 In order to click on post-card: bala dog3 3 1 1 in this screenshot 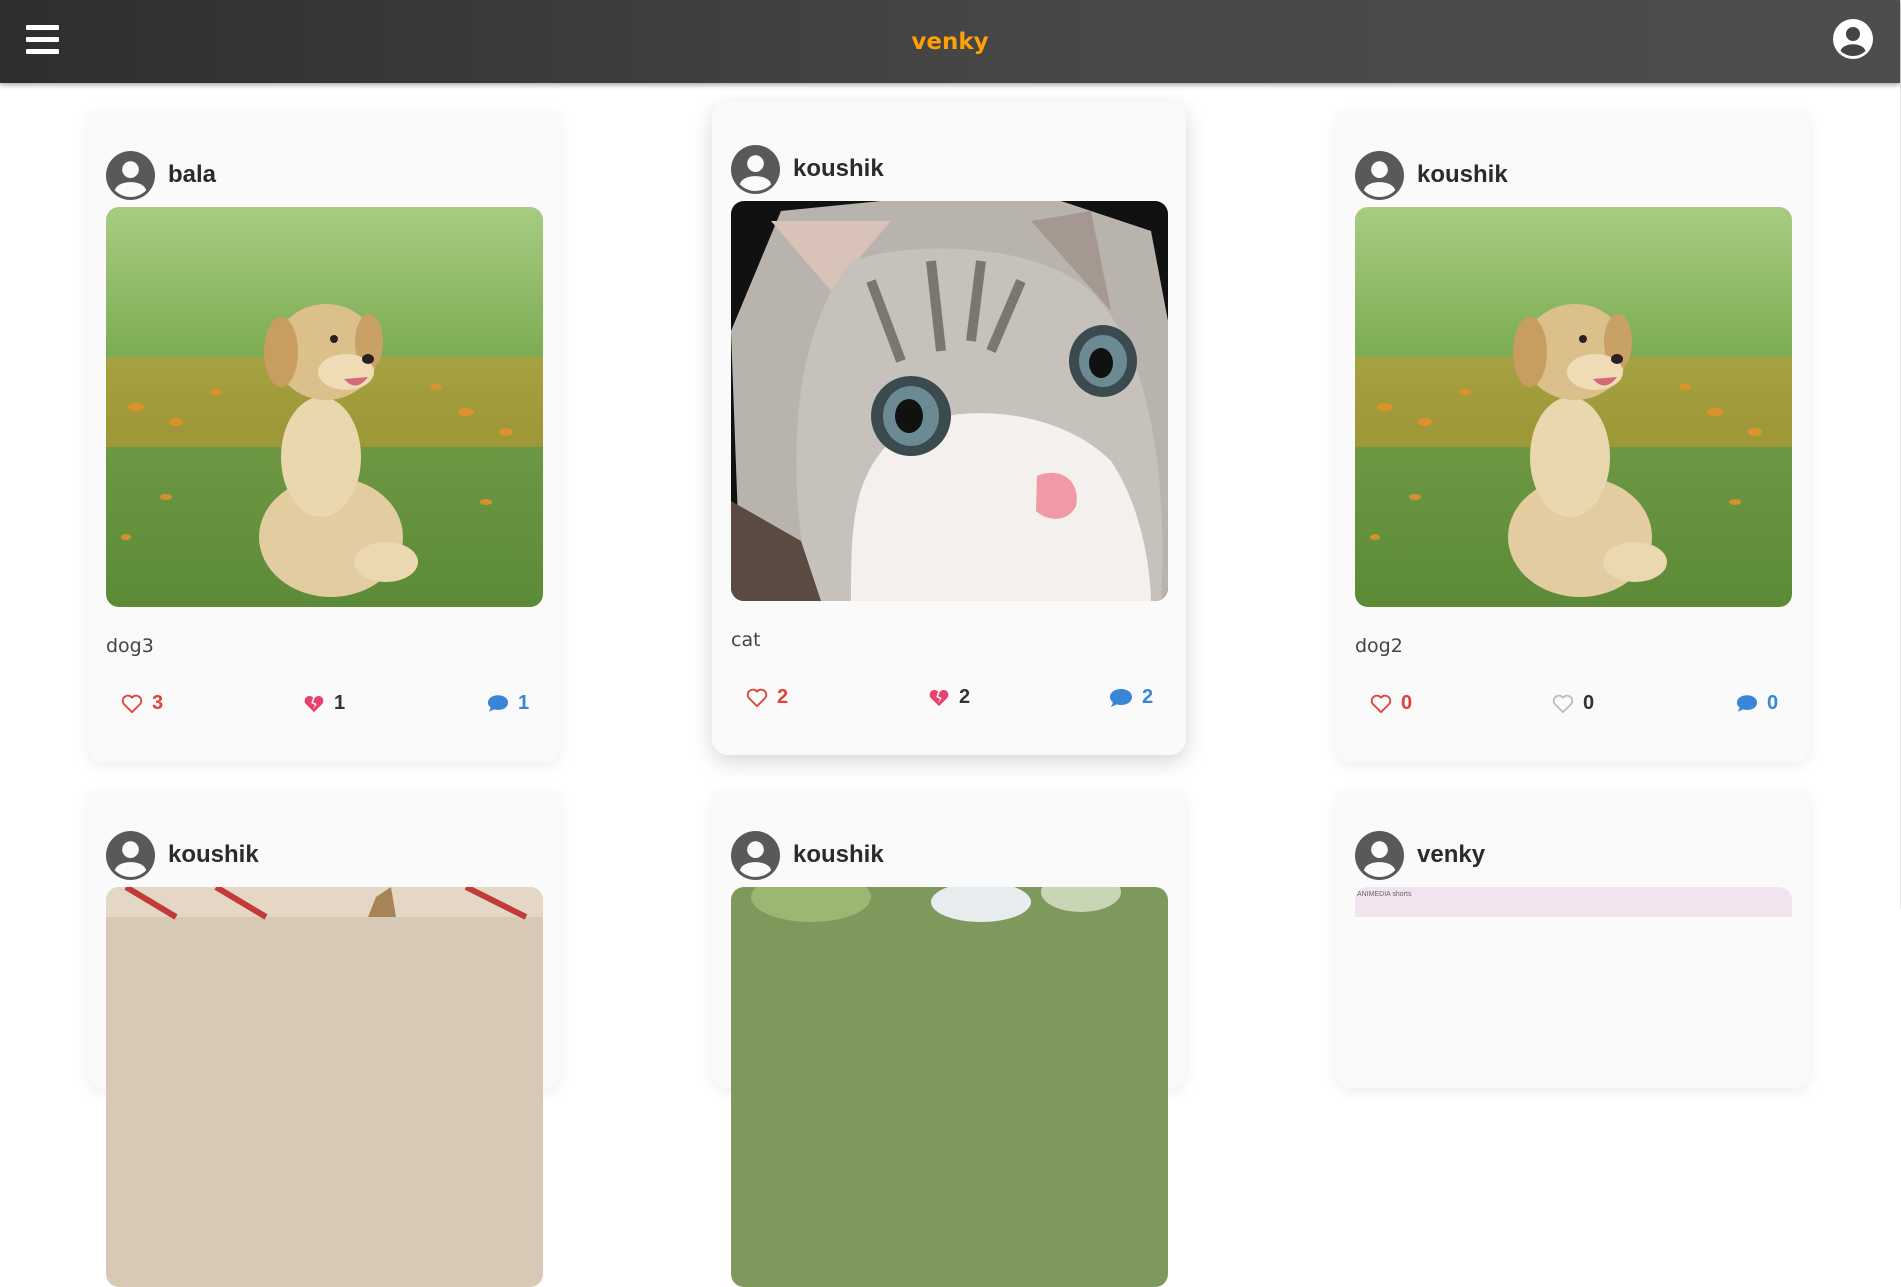, I will do `click(324, 435)`.